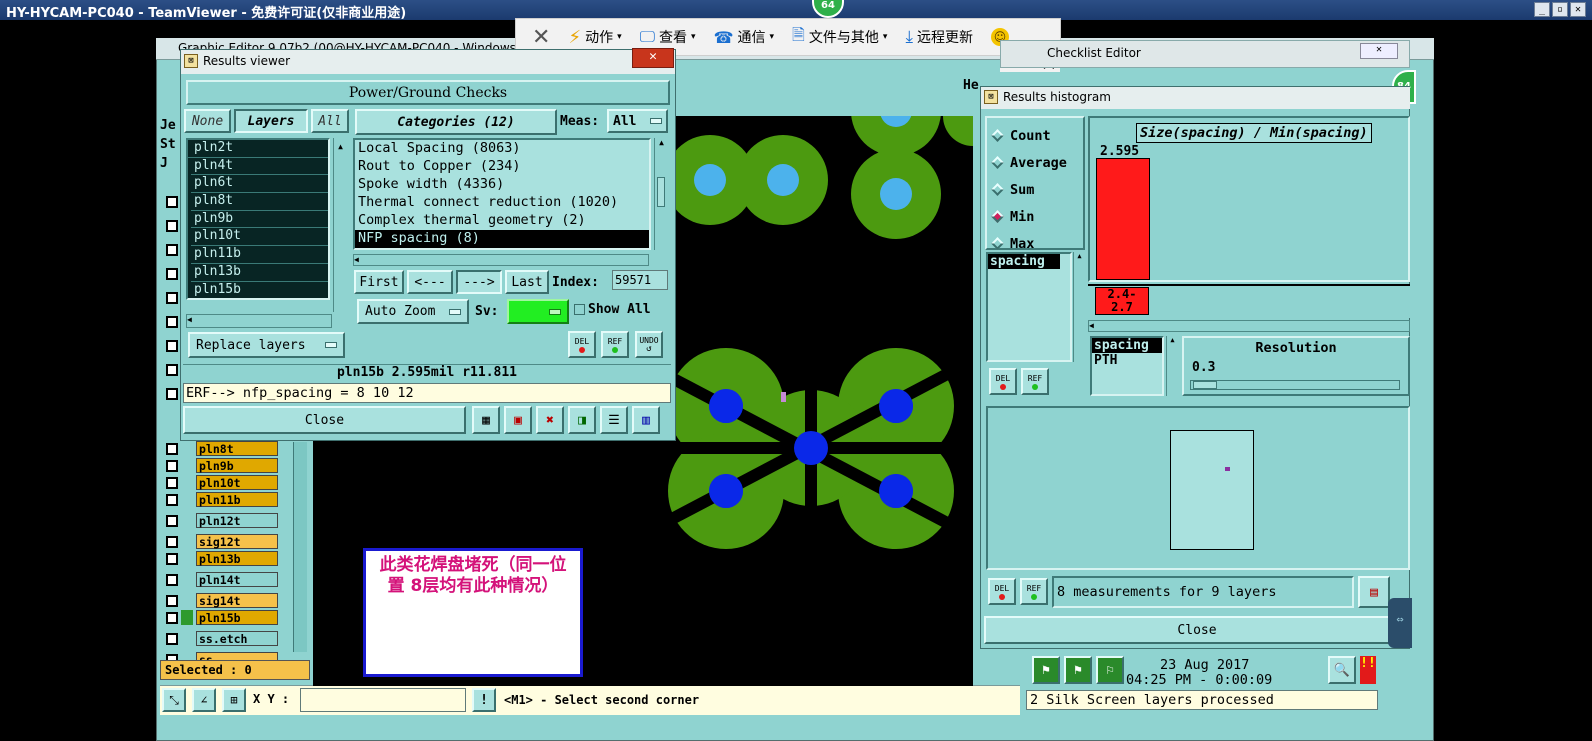 Image resolution: width=1592 pixels, height=741 pixels. Describe the element at coordinates (502, 239) in the screenshot. I see `category-list-item: NFP spacing (8)` at that location.